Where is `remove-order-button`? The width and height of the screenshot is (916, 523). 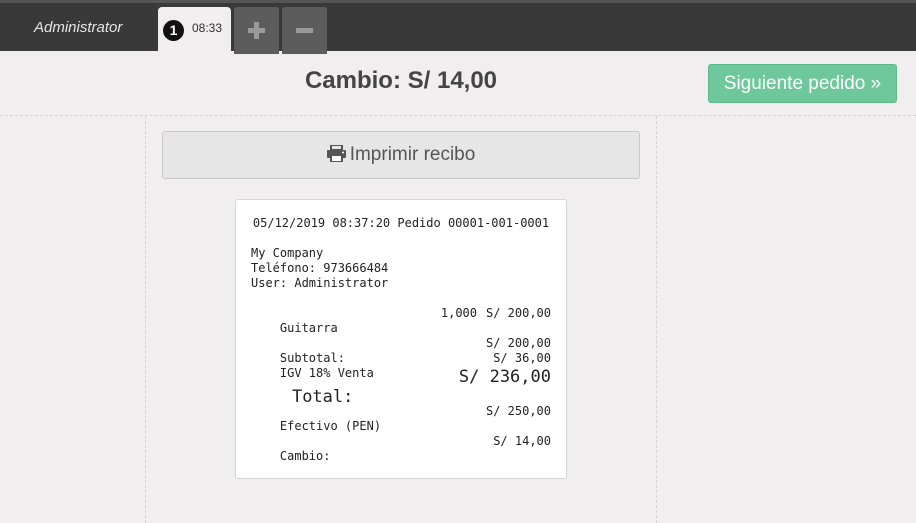 remove-order-button is located at coordinates (304, 30).